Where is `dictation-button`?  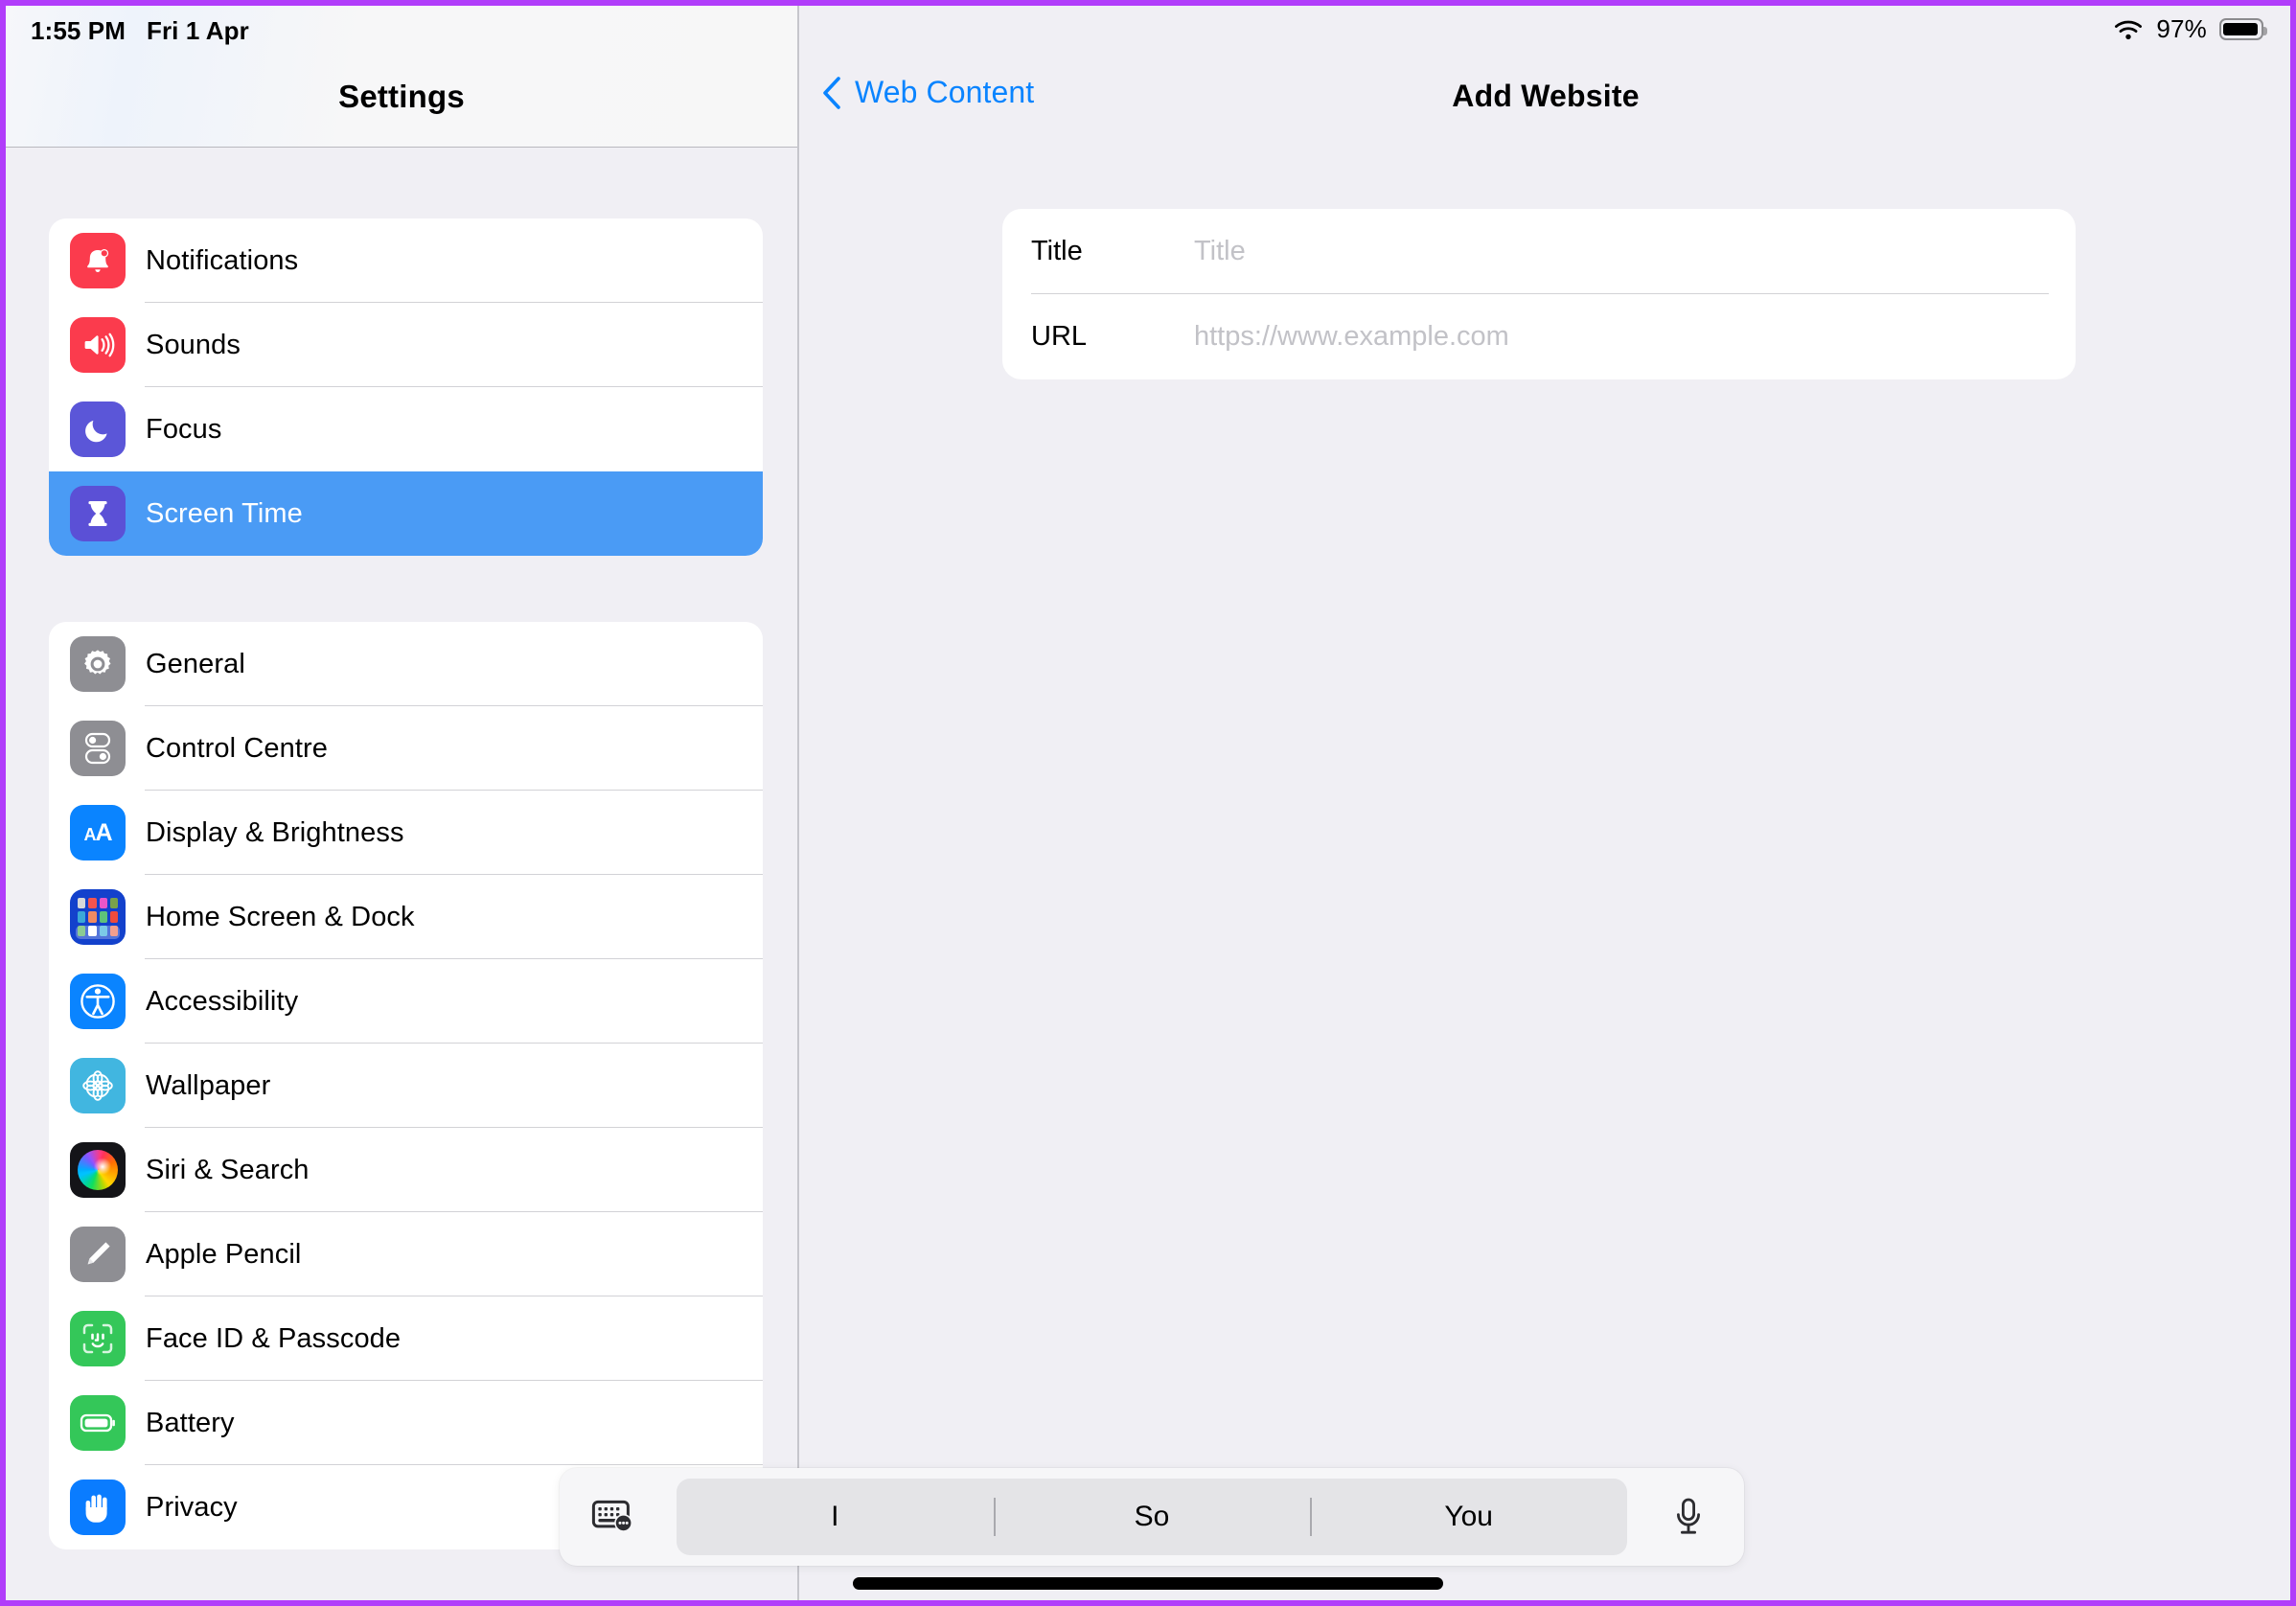 dictation-button is located at coordinates (1688, 1517).